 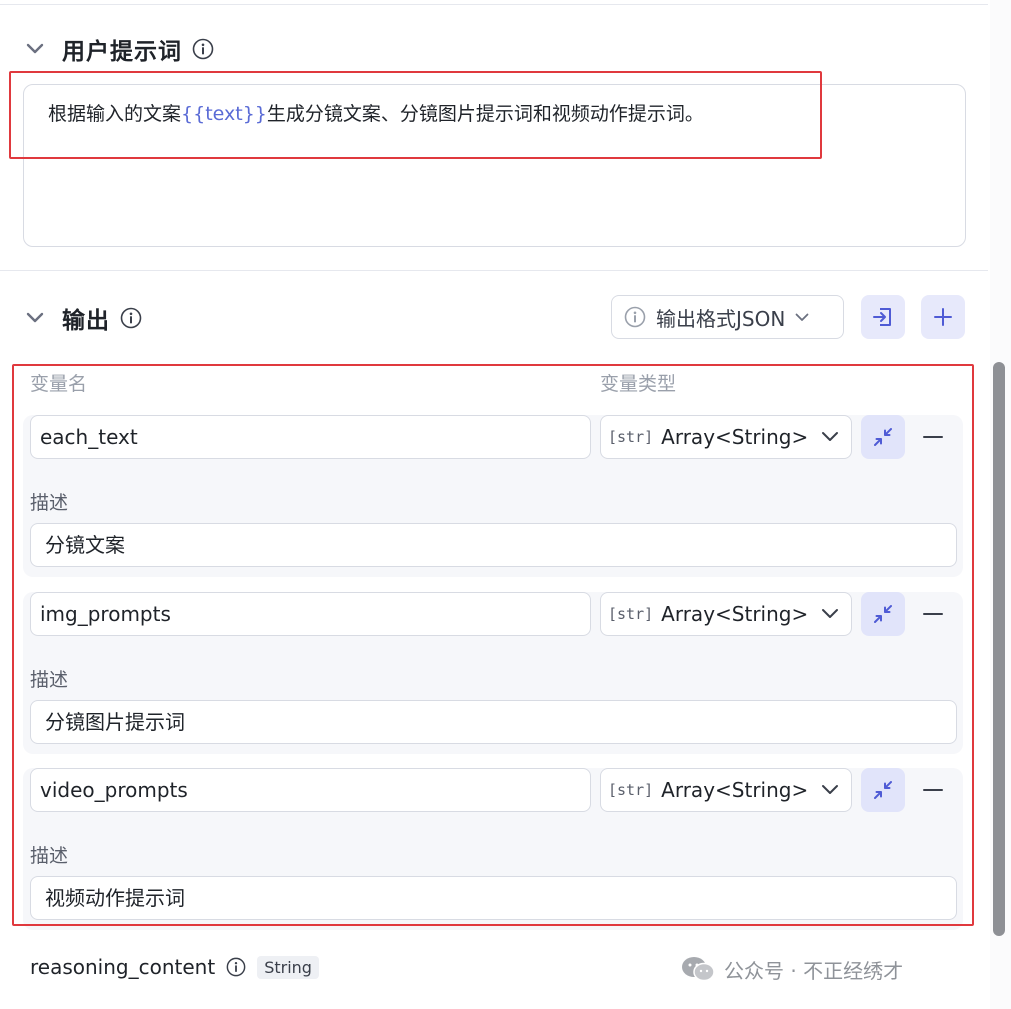 I want to click on user-prompt-text: 根据输入的文案{{text}}生成分镜文案、分镜图片提示词和视频动作提示词。, so click(x=376, y=112).